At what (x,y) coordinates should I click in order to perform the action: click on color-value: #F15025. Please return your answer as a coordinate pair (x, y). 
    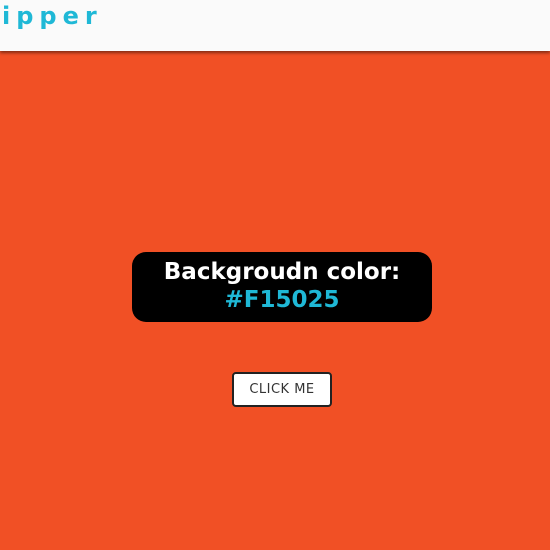
    Looking at the image, I should click on (282, 300).